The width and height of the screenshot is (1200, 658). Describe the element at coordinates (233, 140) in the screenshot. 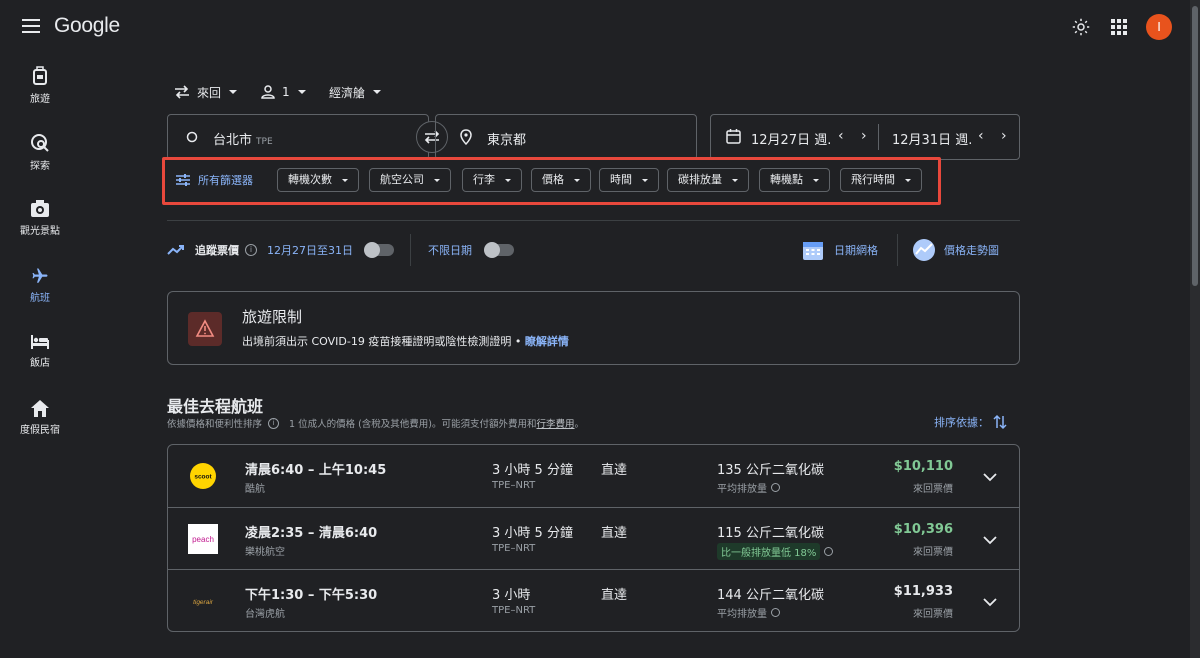

I see `origin-value: 台北市` at that location.